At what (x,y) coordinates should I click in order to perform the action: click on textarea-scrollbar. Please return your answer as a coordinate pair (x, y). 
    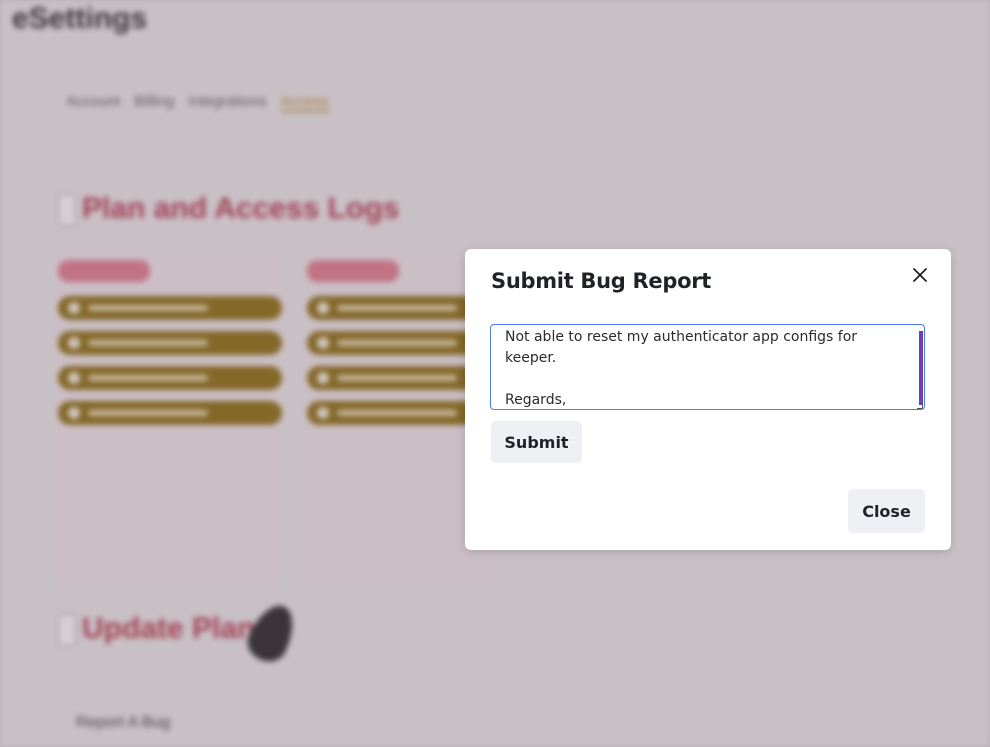
    Looking at the image, I should click on (921, 368).